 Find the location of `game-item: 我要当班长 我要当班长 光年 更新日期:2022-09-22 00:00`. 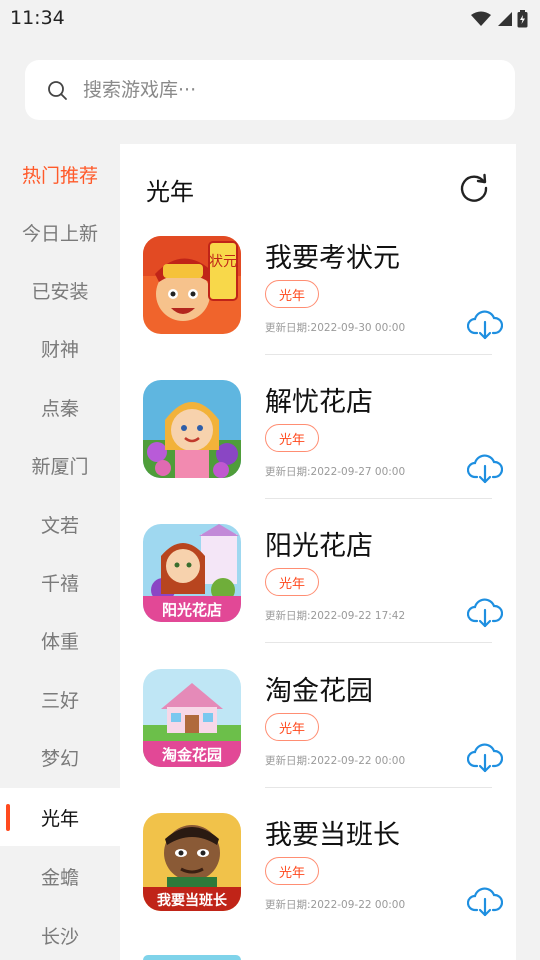

game-item: 我要当班长 我要当班长 光年 更新日期:2022-09-22 00:00 is located at coordinates (318, 885).